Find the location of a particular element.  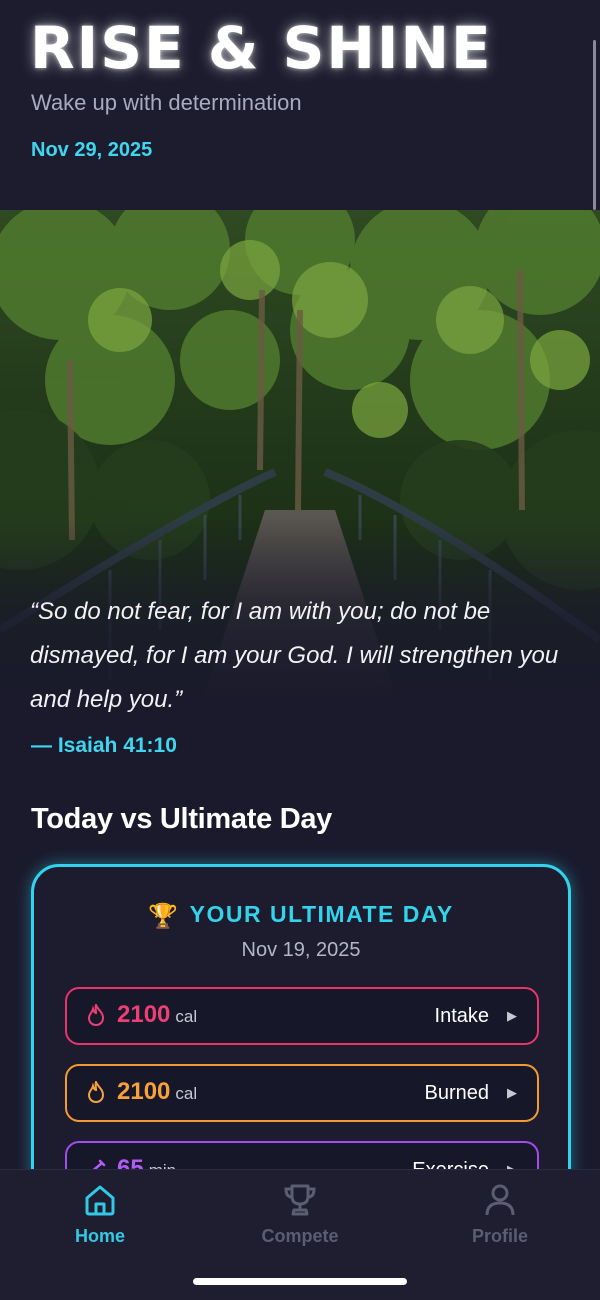

tab-compete-label: Compete is located at coordinates (300, 1236).